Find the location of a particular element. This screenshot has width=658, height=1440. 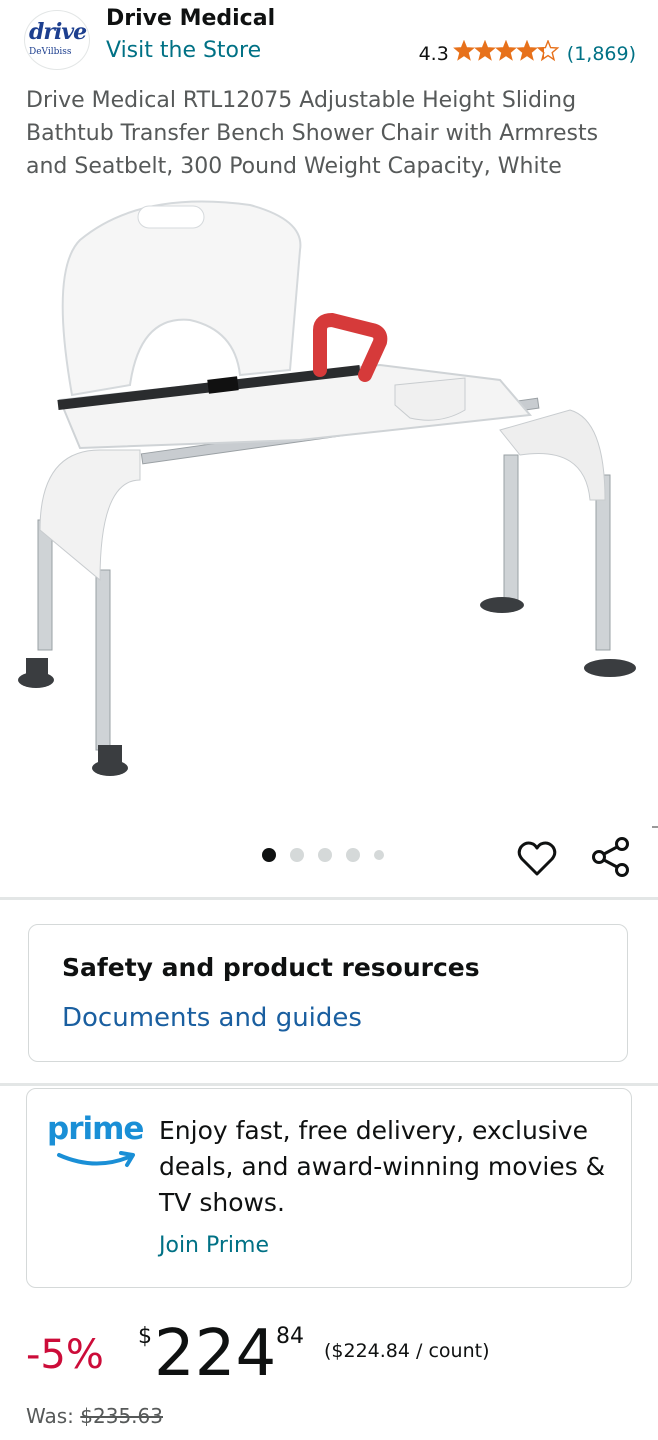

brand-logo: drive DeVilbiss is located at coordinates (57, 40).